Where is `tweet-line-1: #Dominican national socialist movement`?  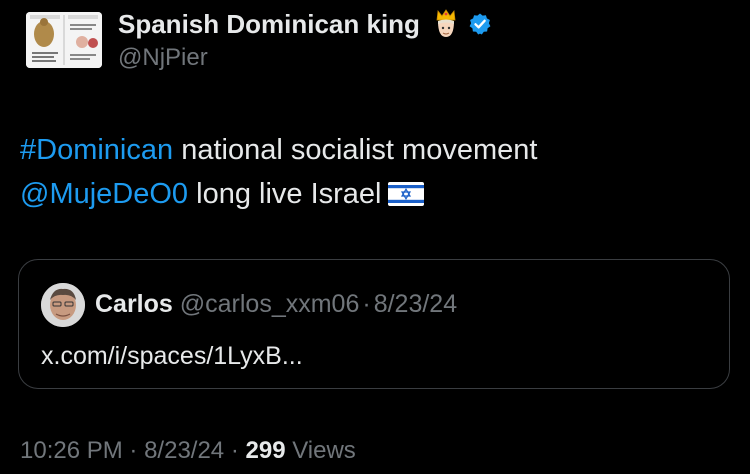 tweet-line-1: #Dominican national socialist movement is located at coordinates (370, 150).